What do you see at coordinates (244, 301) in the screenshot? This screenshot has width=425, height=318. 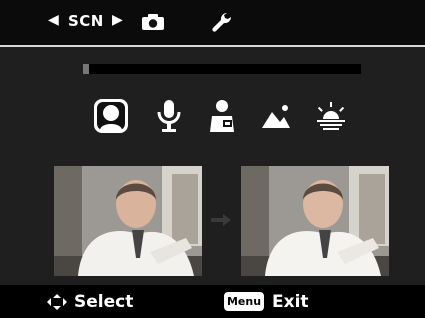 I see `menu-button: Menu` at bounding box center [244, 301].